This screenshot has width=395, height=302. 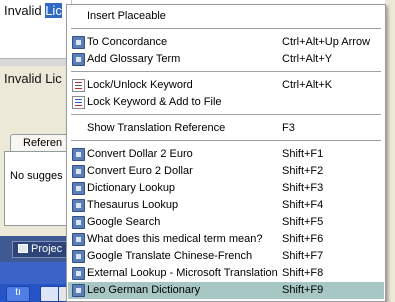 I want to click on menu-item-shortcut: Shift+F9, so click(x=303, y=290).